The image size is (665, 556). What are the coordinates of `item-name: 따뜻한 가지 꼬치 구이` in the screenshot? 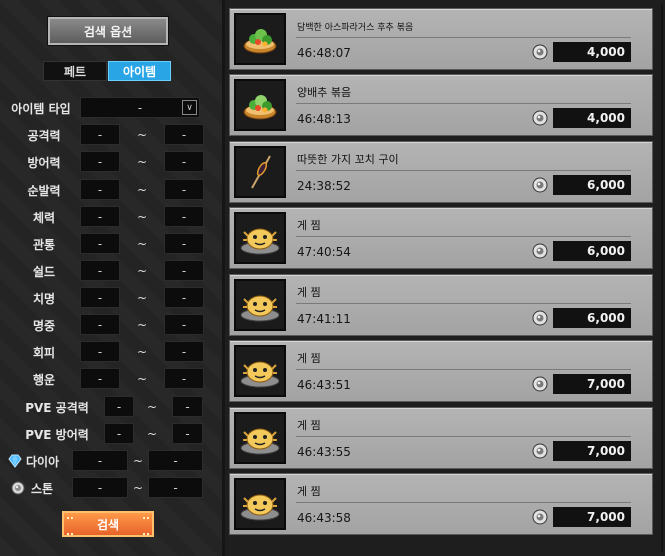 It's located at (348, 159).